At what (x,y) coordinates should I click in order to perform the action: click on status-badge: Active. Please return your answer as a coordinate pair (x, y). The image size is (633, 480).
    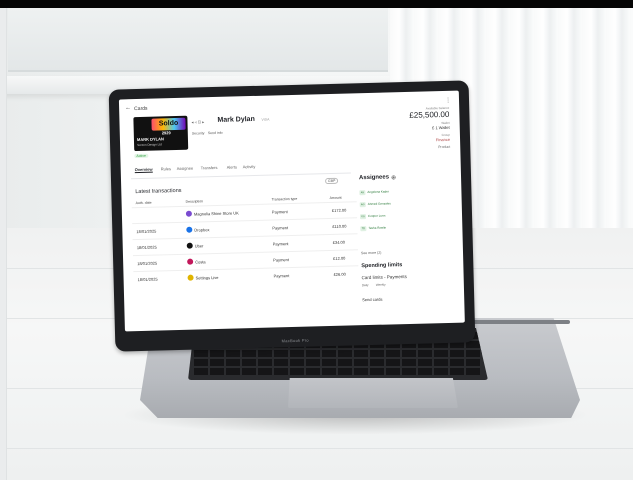
    Looking at the image, I should click on (141, 156).